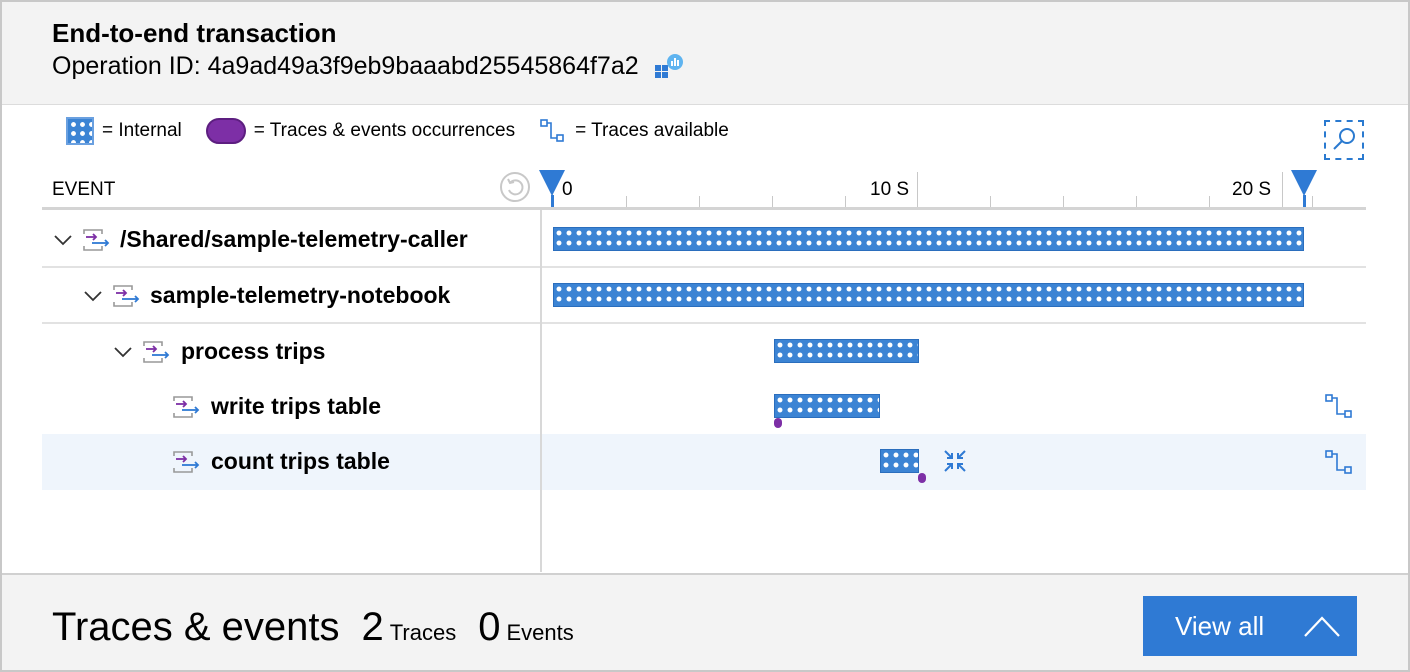 The height and width of the screenshot is (672, 1410). I want to click on legend-traces-available-label: = Traces available, so click(652, 130).